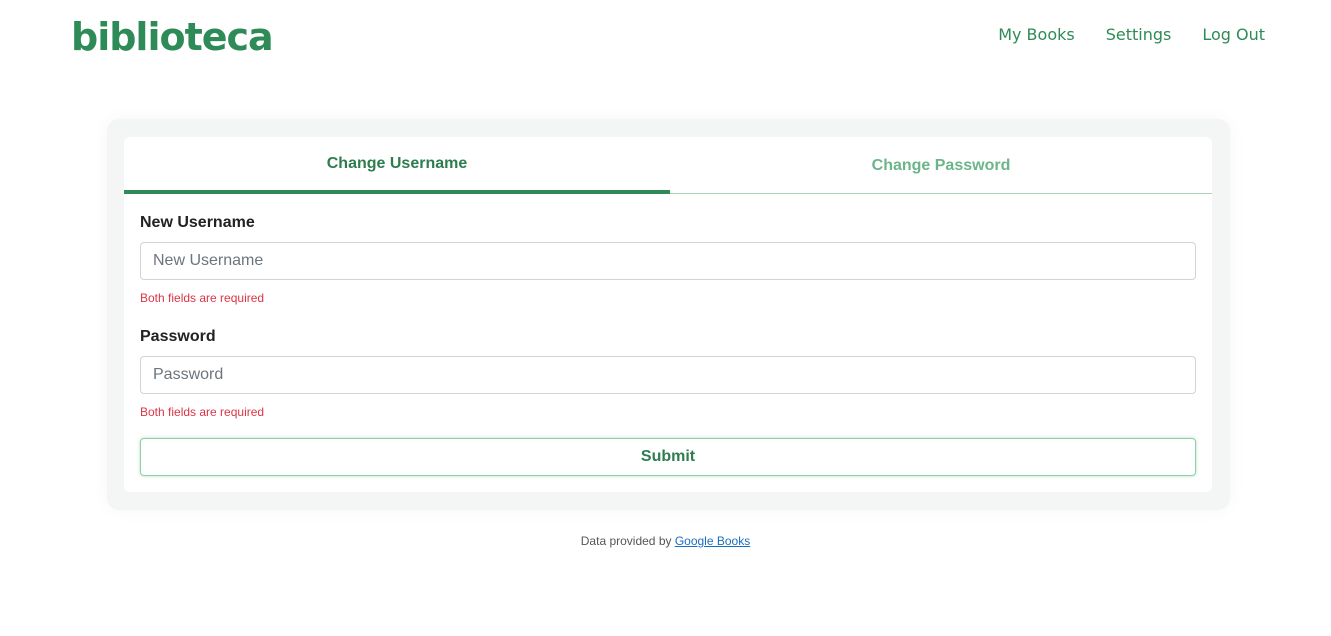 Image resolution: width=1331 pixels, height=636 pixels. I want to click on nav-my-books: My Books, so click(1036, 35).